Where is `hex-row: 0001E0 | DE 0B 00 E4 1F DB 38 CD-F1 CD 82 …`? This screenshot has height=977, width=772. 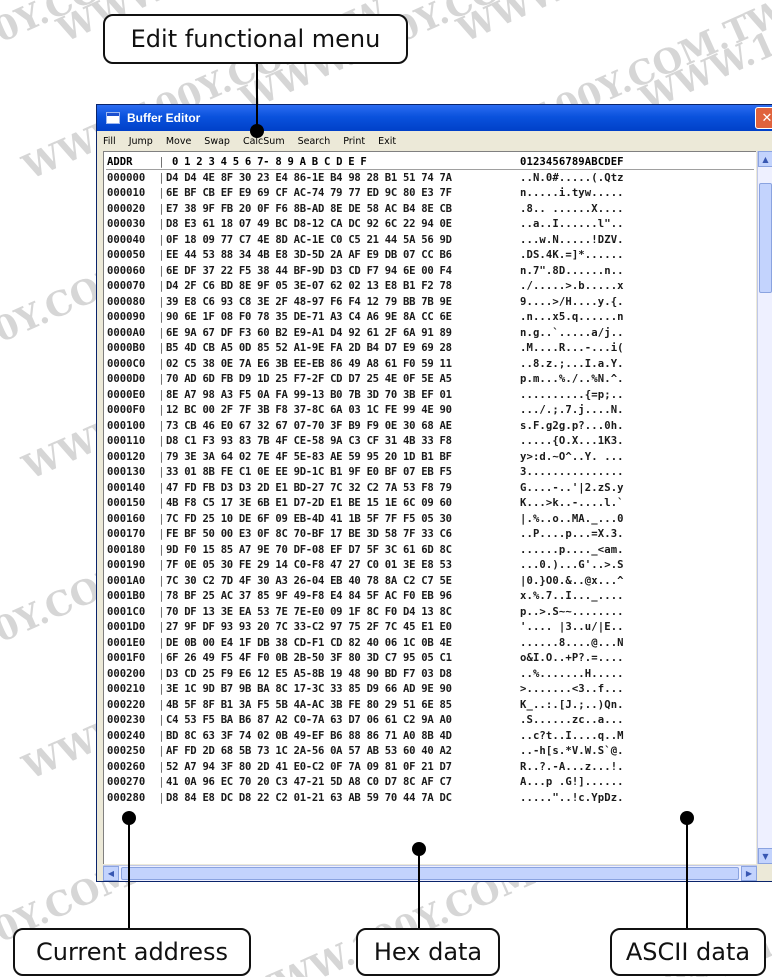
hex-row: 0001E0 | DE 0B 00 E4 1F DB 38 CD-F1 CD 82 … is located at coordinates (430, 643).